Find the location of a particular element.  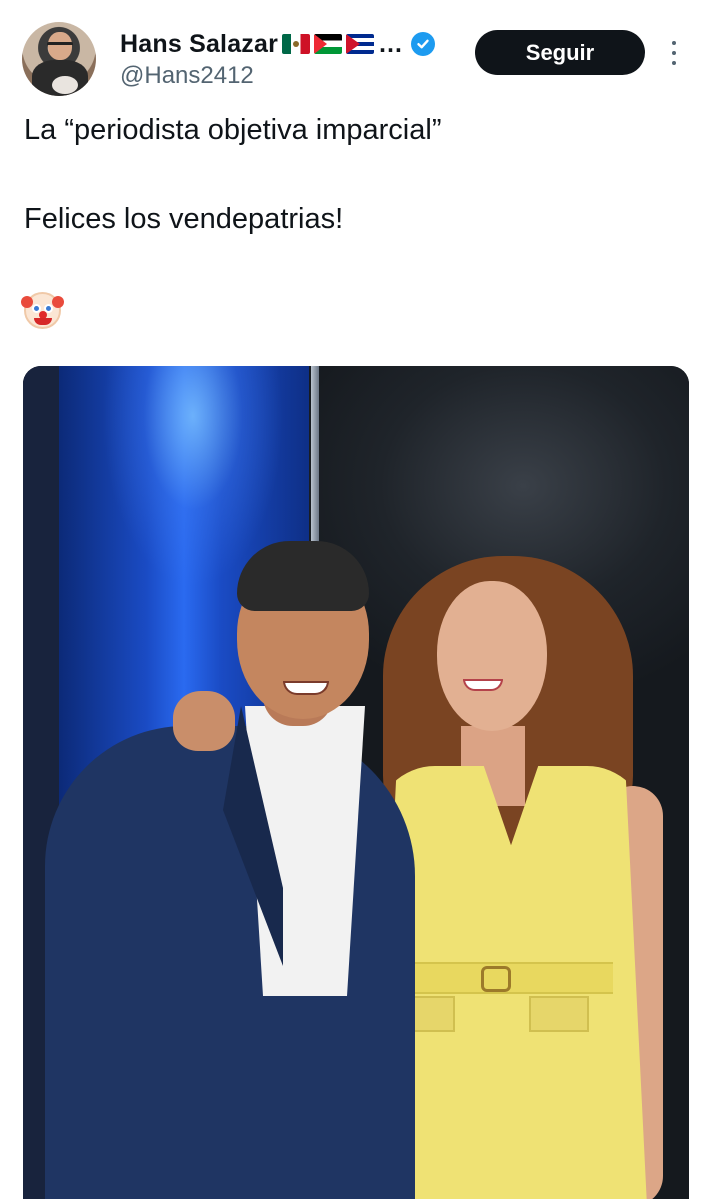

more-vertical-icon is located at coordinates (674, 53).